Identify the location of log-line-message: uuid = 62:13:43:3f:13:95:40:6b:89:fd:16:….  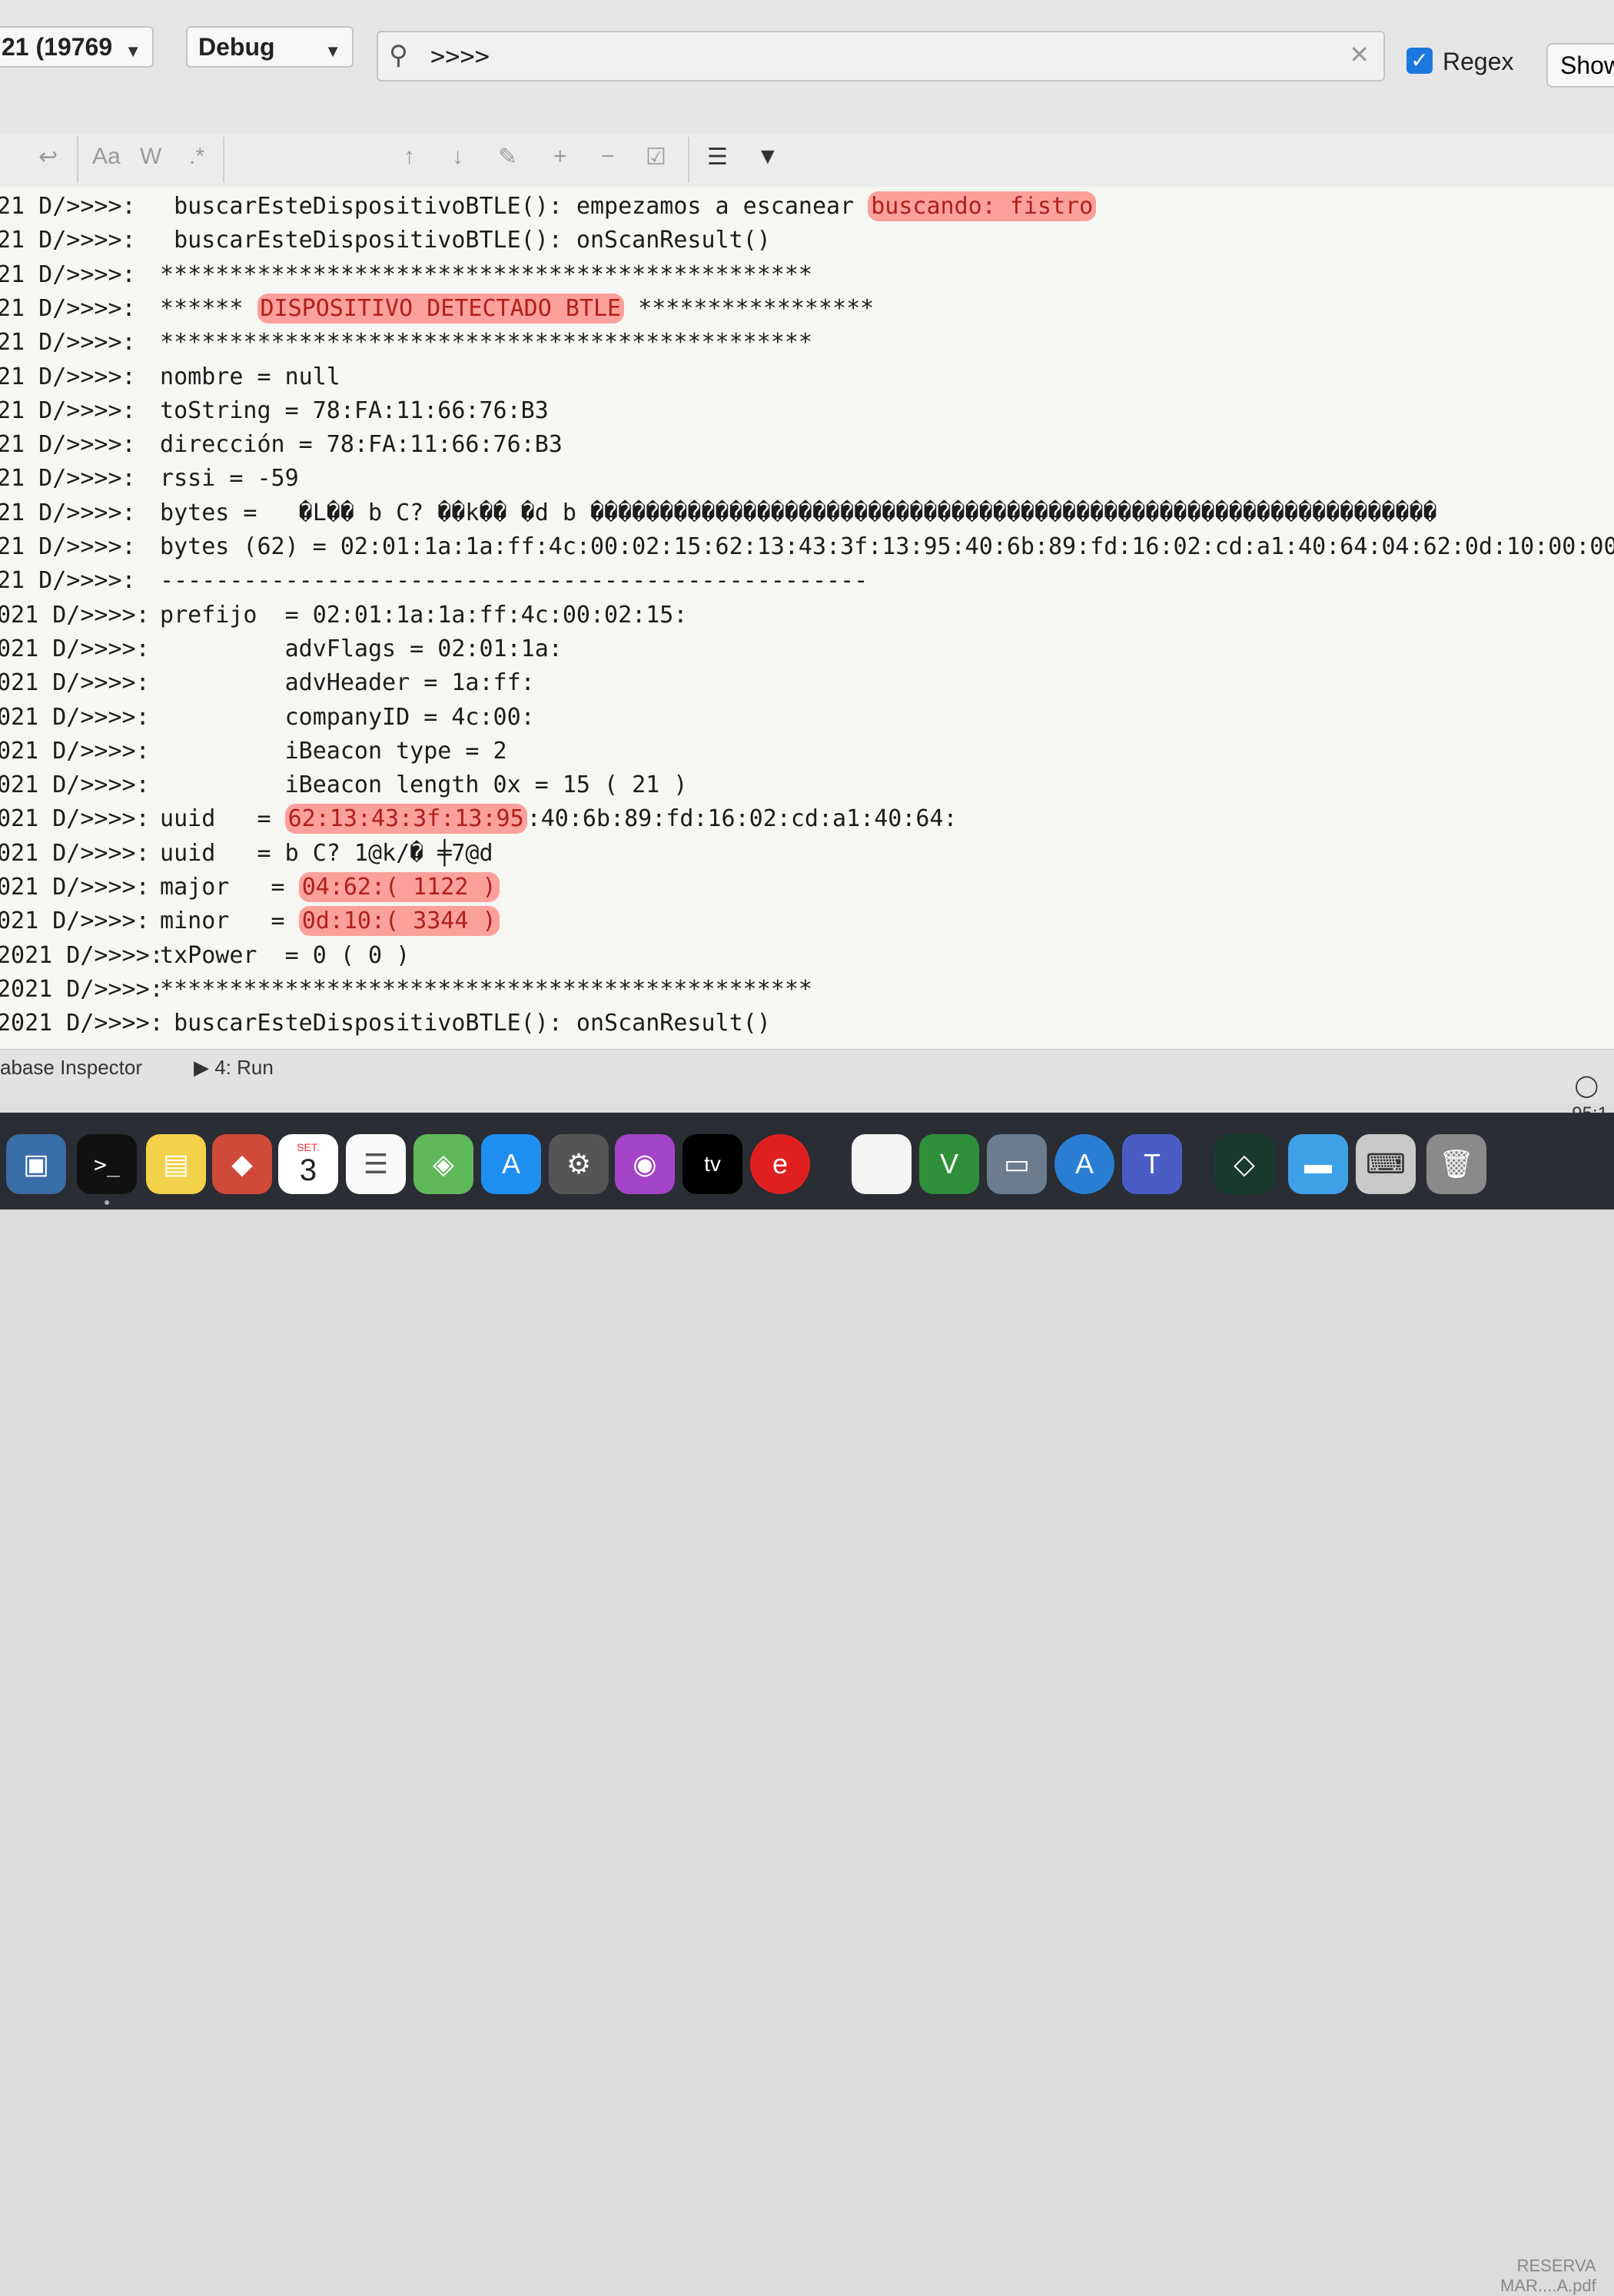
(552, 819).